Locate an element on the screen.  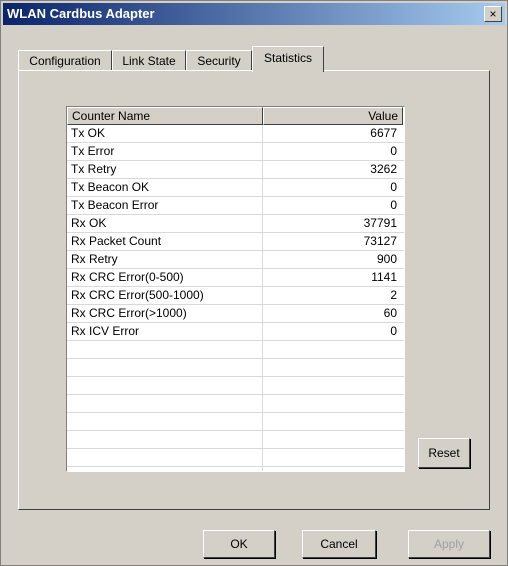
counter-name: Tx Beacon OK is located at coordinates (110, 187).